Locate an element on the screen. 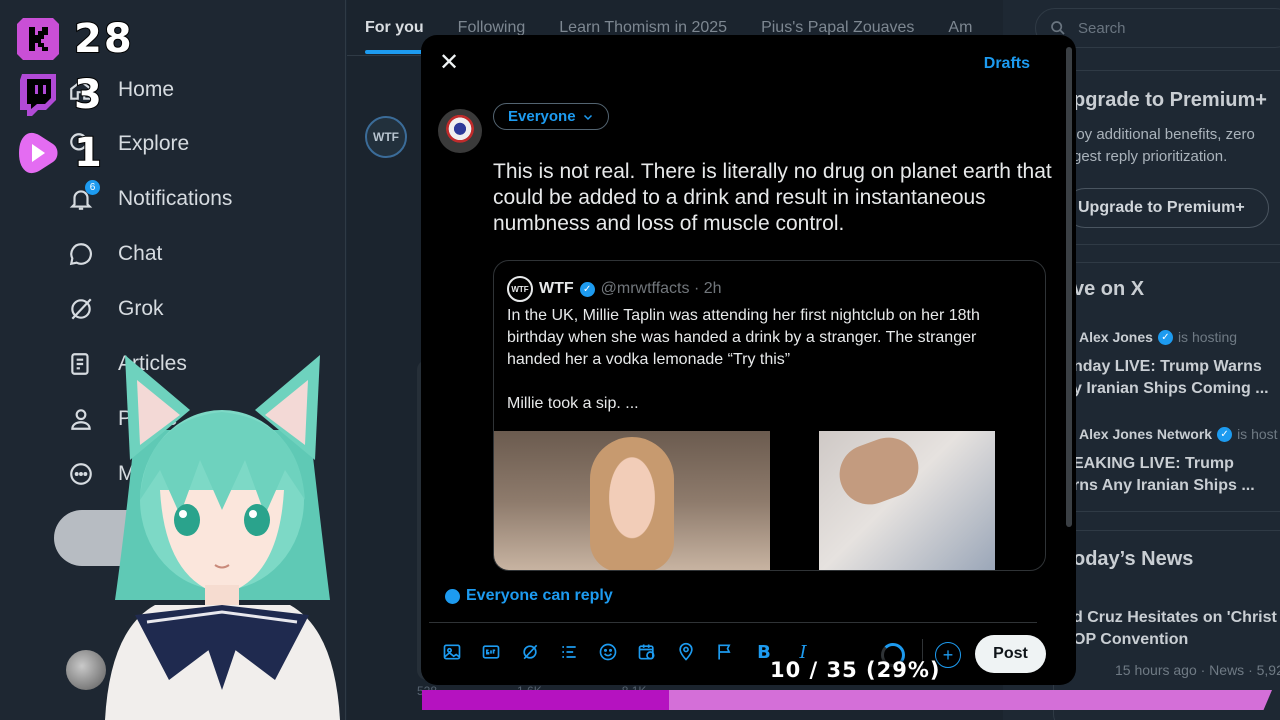  tab-following: Following is located at coordinates (492, 28).